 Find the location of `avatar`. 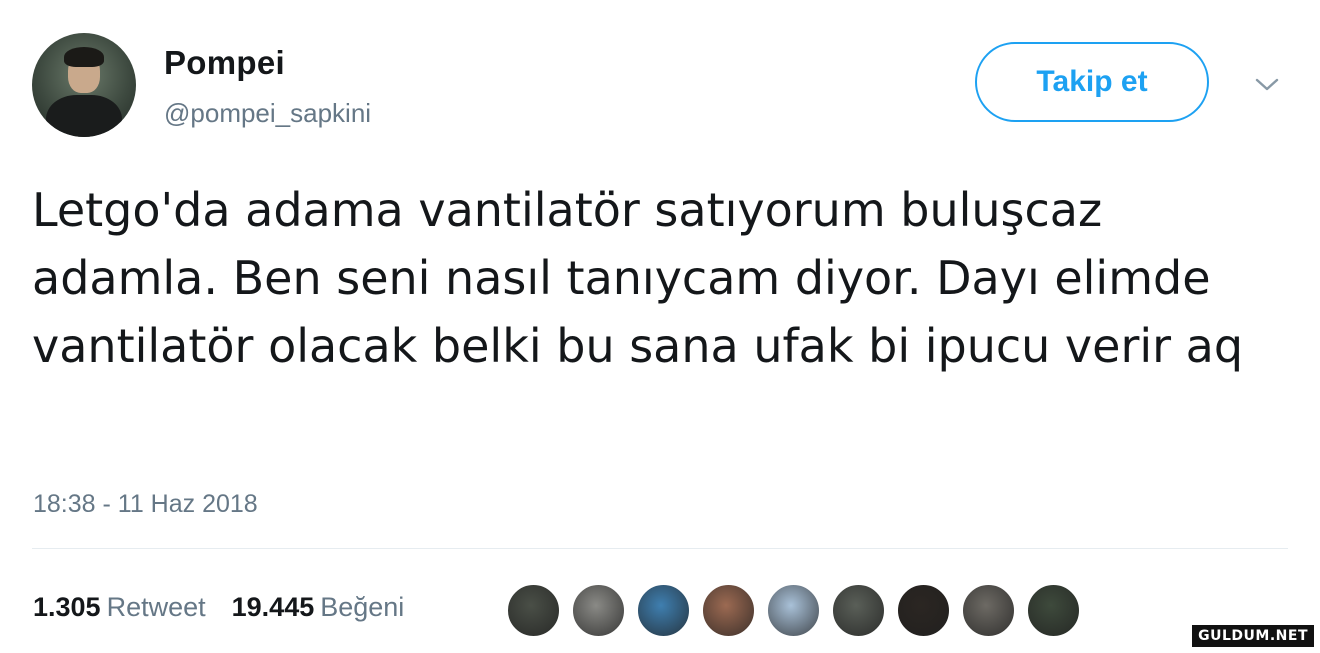

avatar is located at coordinates (84, 85).